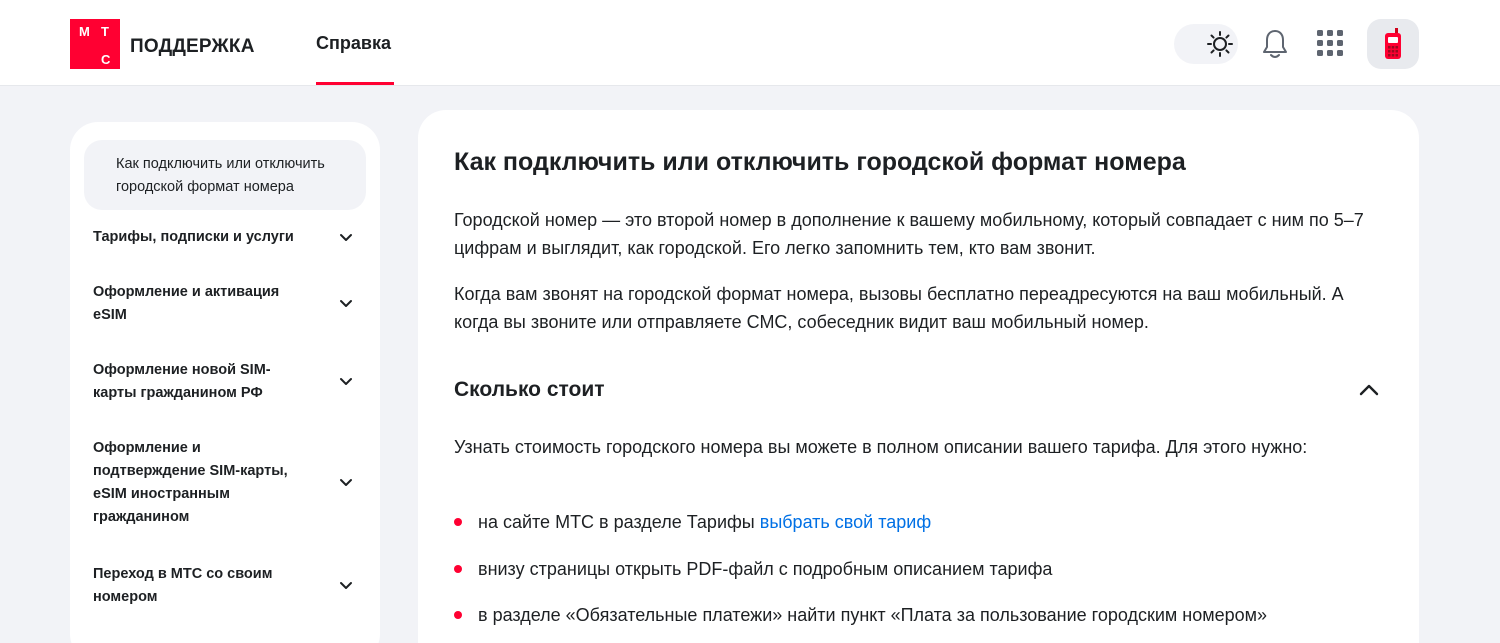 The width and height of the screenshot is (1500, 643). What do you see at coordinates (186, 303) in the screenshot?
I see `sidebar-item-label: Оформление и активация eSIM` at bounding box center [186, 303].